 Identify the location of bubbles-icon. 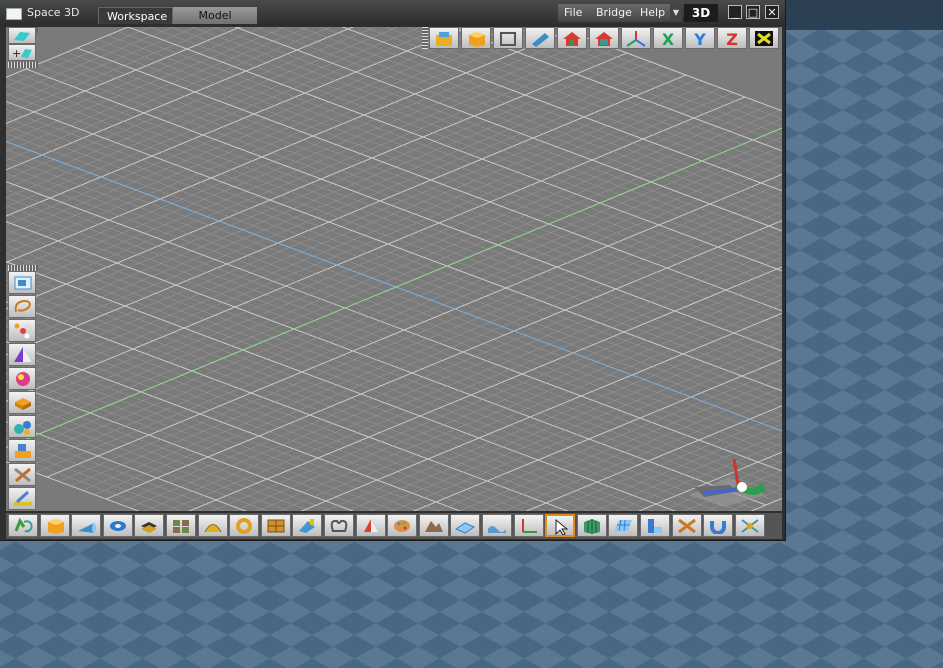
(22, 428).